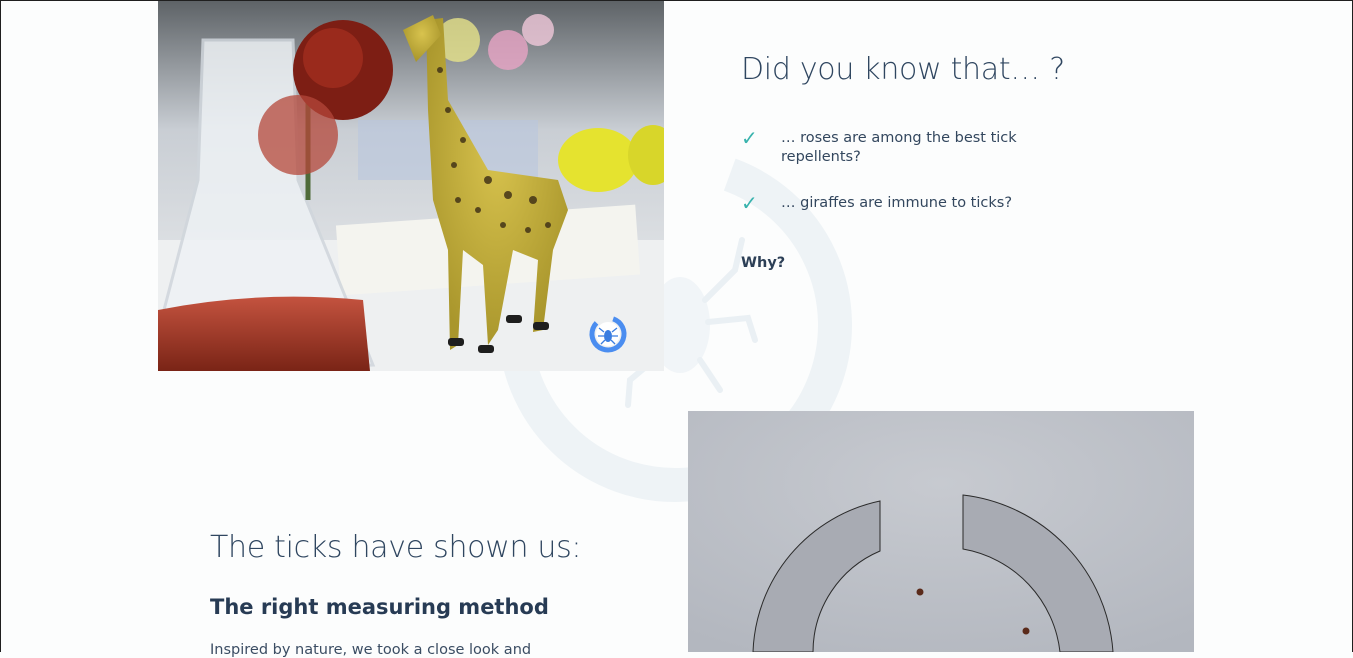  Describe the element at coordinates (903, 69) in the screenshot. I see `did-you-know-title: Did you know that… ?` at that location.